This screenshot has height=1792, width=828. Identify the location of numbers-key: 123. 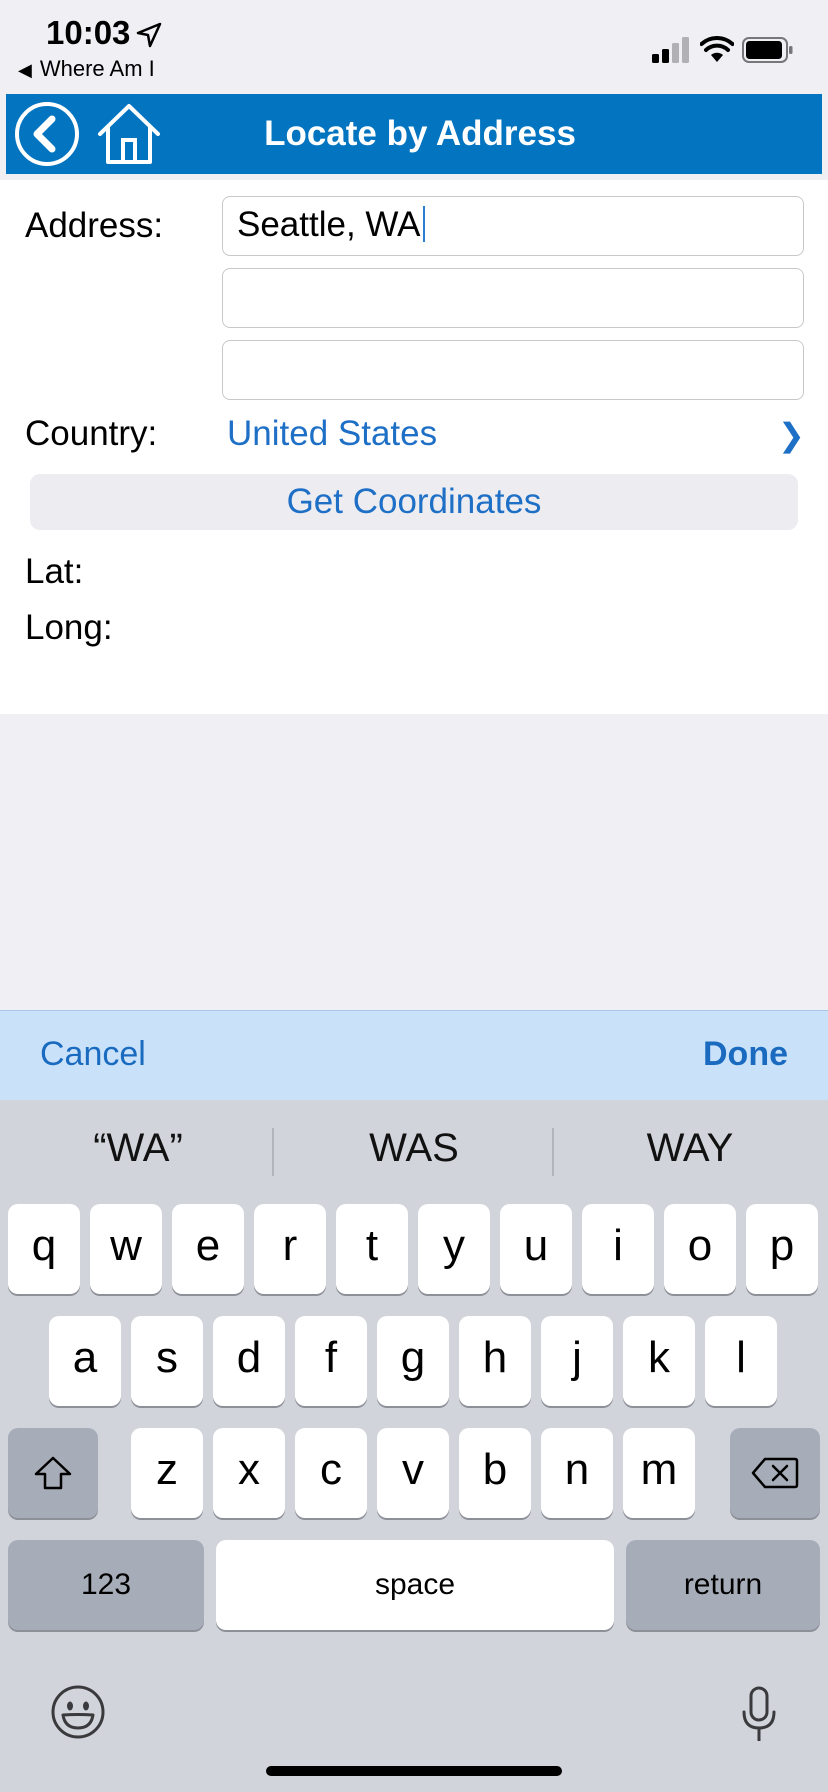
(106, 1585).